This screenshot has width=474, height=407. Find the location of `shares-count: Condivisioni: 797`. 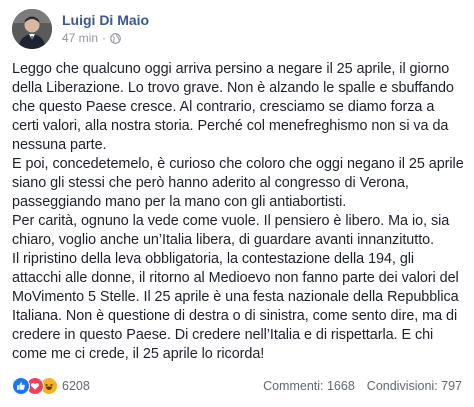

shares-count: Condivisioni: 797 is located at coordinates (414, 386).